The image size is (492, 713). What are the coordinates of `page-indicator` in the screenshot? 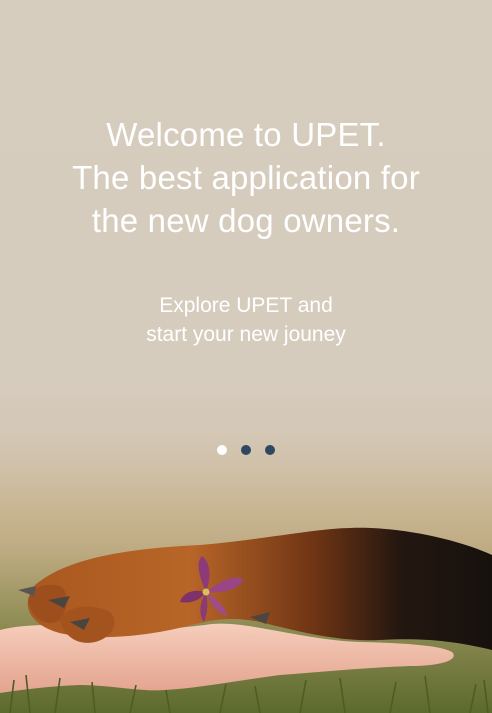 It's located at (246, 451).